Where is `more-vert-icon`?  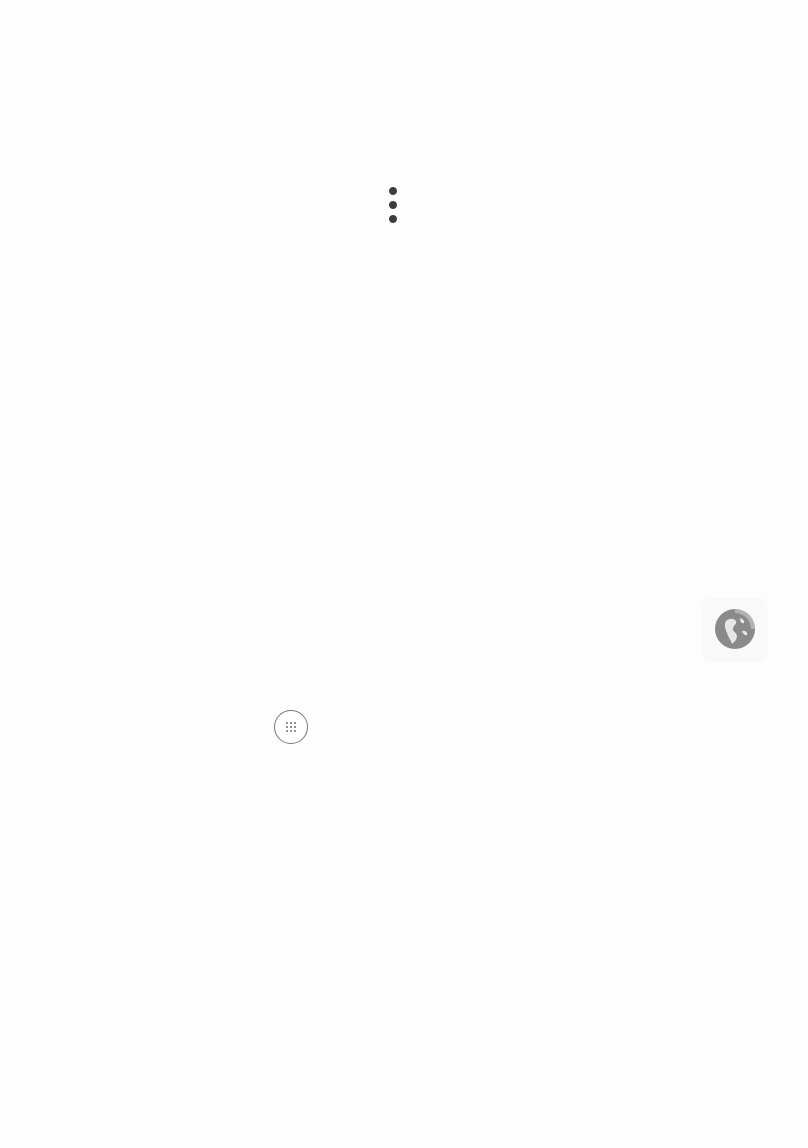
more-vert-icon is located at coordinates (393, 191).